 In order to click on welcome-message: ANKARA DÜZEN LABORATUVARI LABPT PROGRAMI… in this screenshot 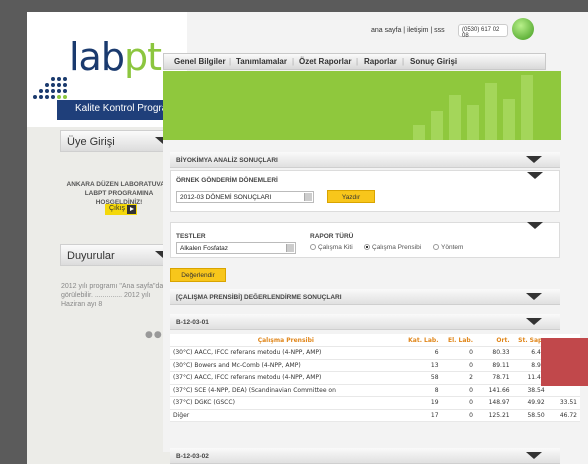, I will do `click(119, 193)`.